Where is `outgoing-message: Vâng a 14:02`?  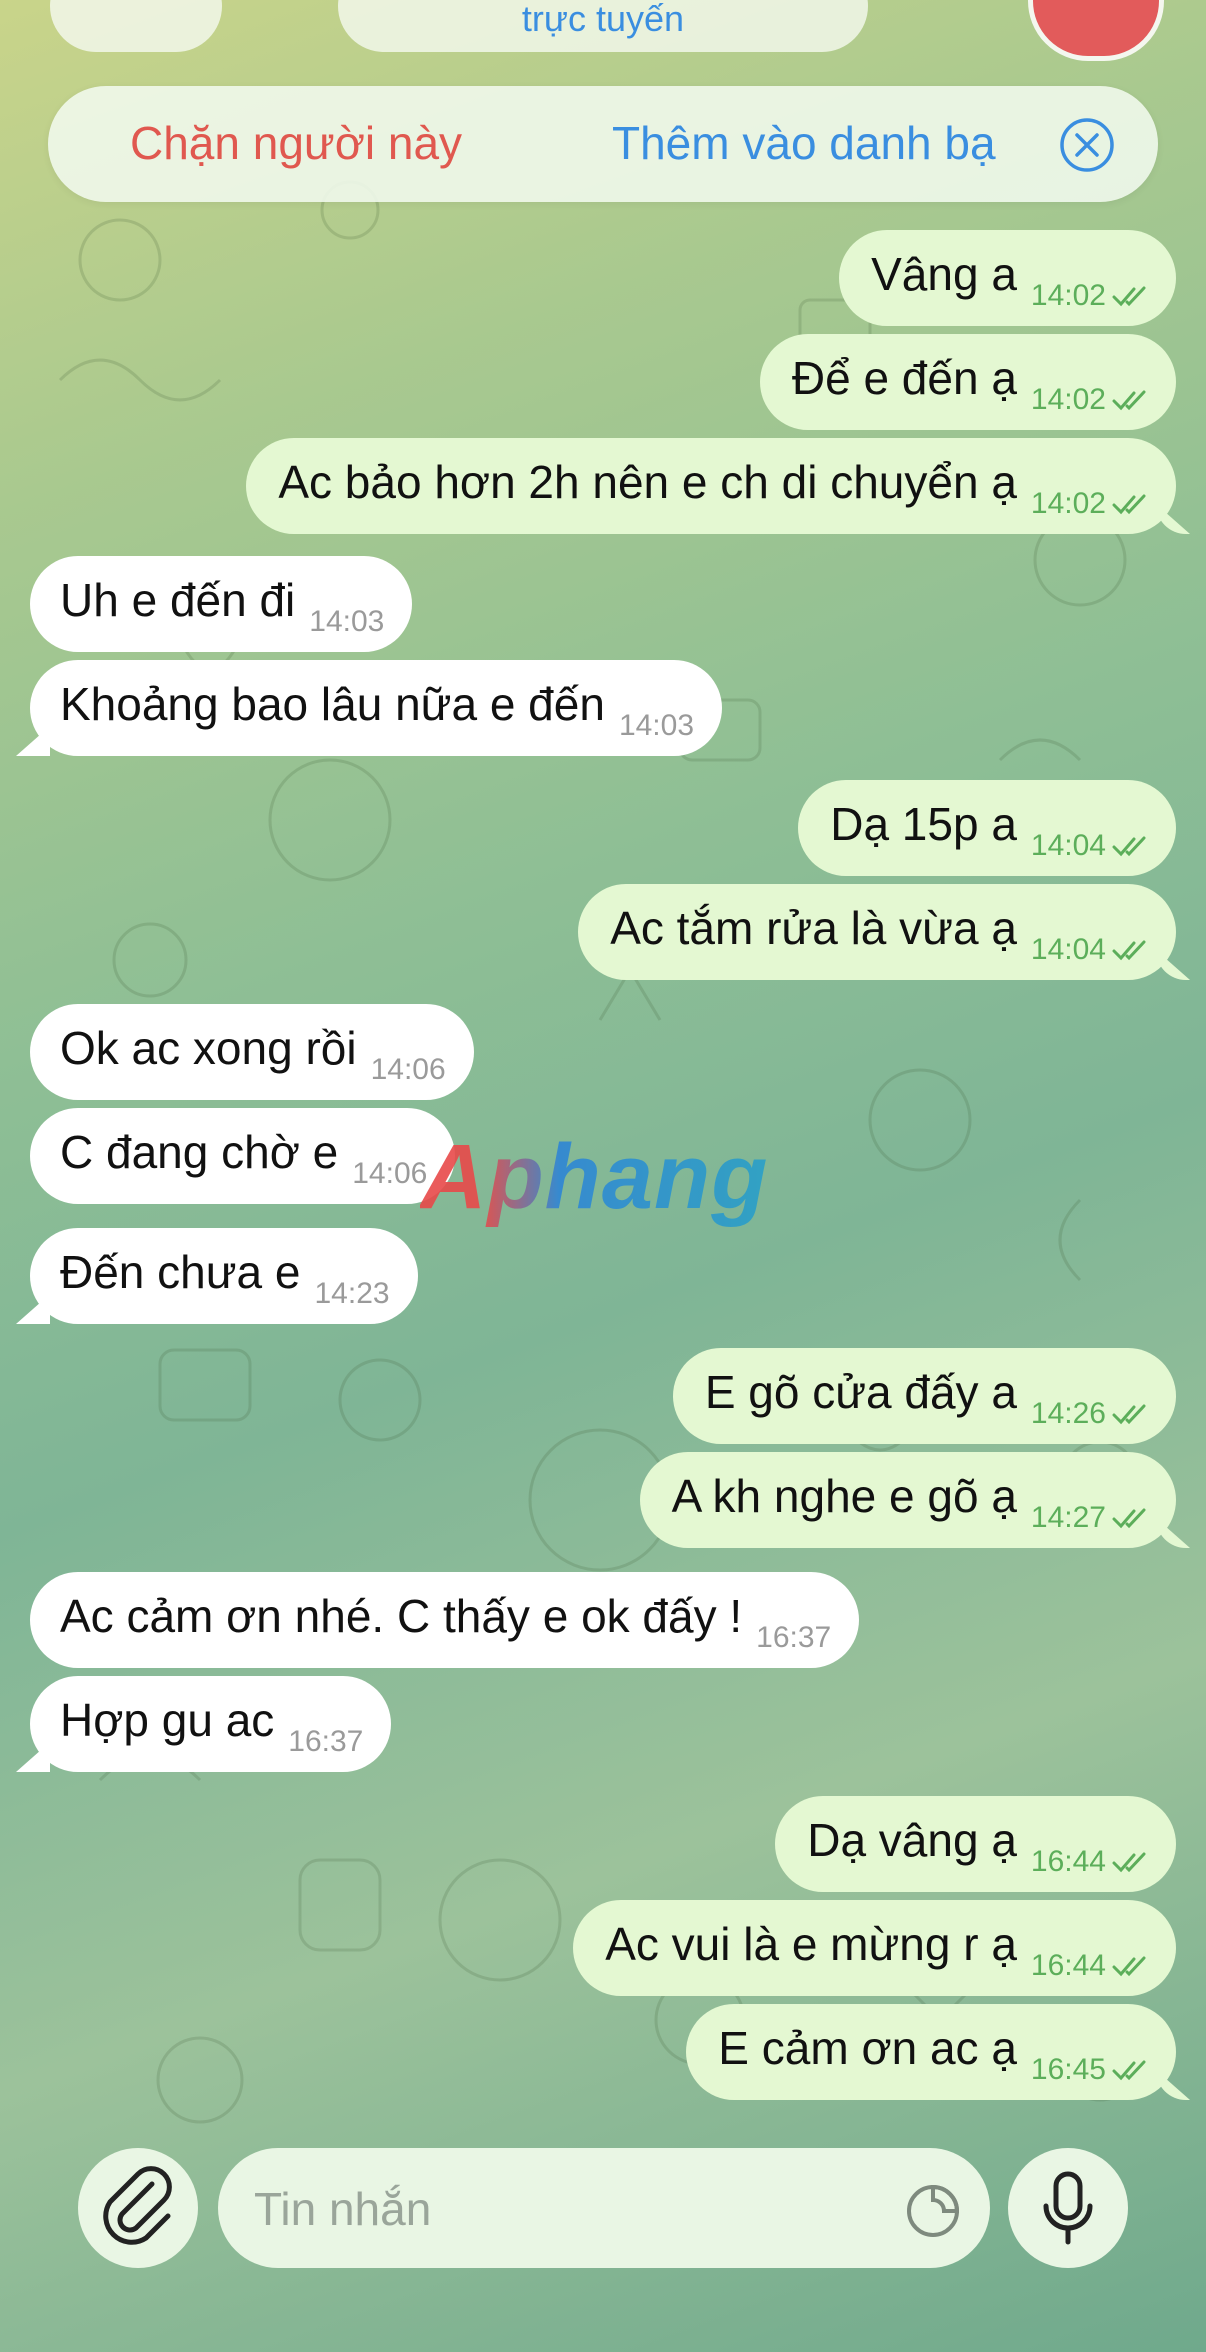 outgoing-message: Vâng a 14:02 is located at coordinates (1007, 278).